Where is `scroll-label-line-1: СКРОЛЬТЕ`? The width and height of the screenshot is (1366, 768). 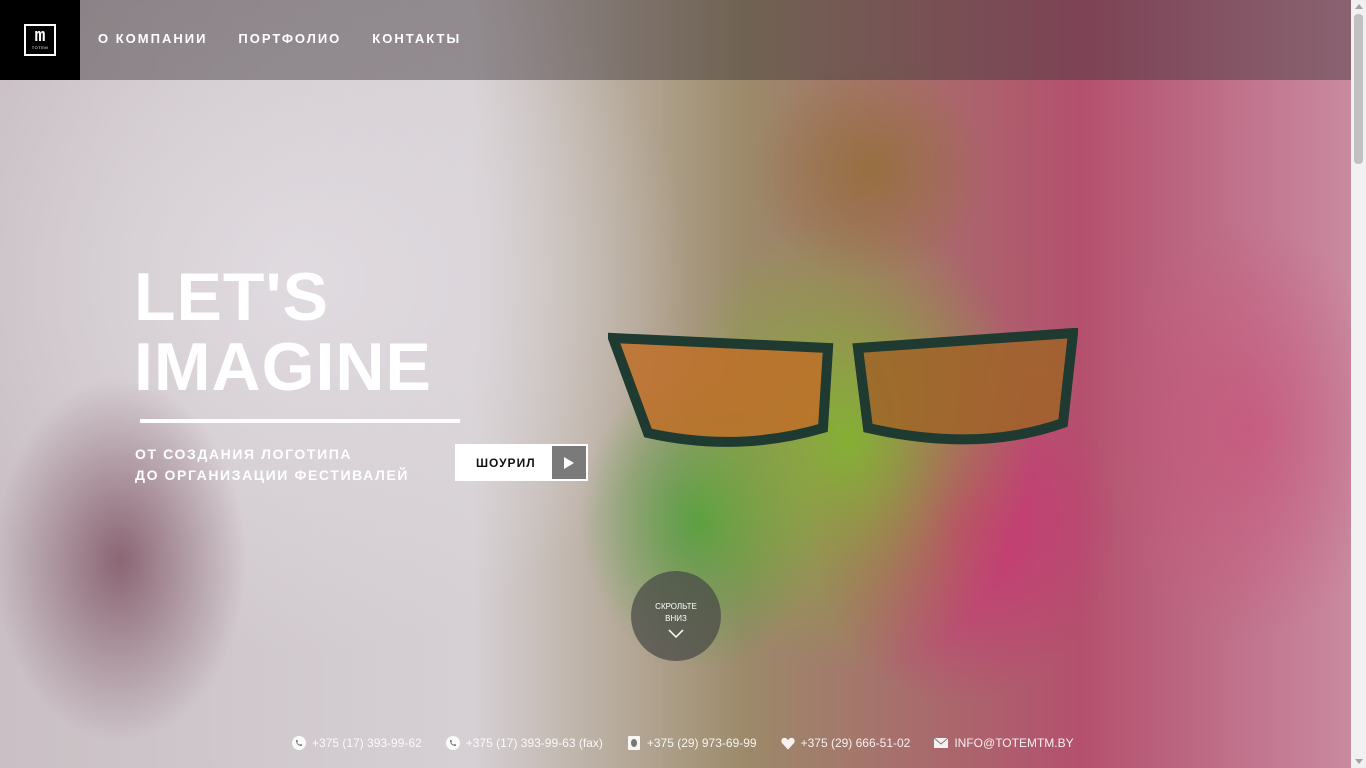
scroll-label-line-1: СКРОЛЬТЕ is located at coordinates (676, 606).